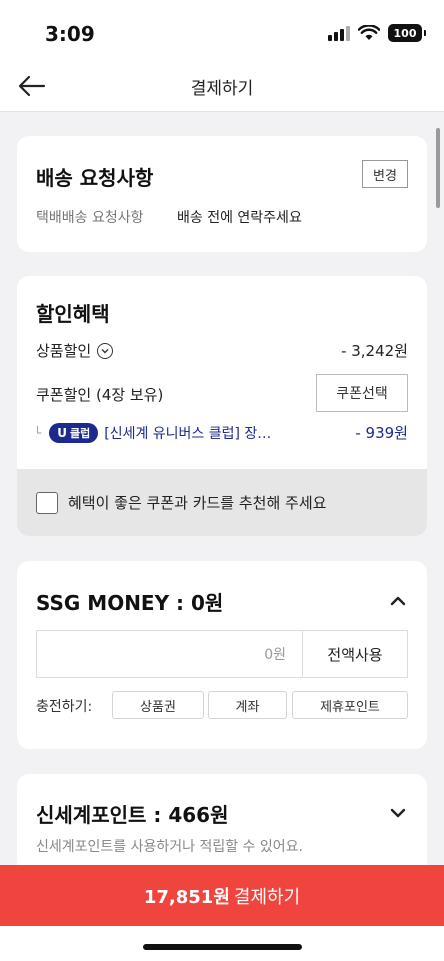 The width and height of the screenshot is (444, 961). What do you see at coordinates (398, 601) in the screenshot?
I see `chevron-up-icon` at bounding box center [398, 601].